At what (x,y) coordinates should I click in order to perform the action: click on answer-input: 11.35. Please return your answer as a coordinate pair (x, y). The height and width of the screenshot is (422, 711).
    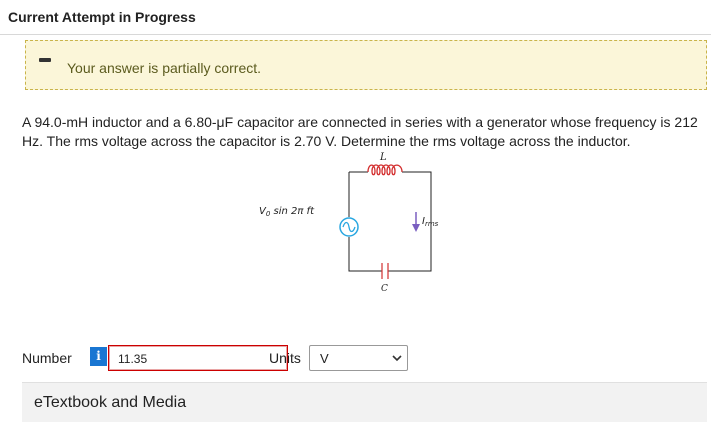
    Looking at the image, I should click on (198, 358).